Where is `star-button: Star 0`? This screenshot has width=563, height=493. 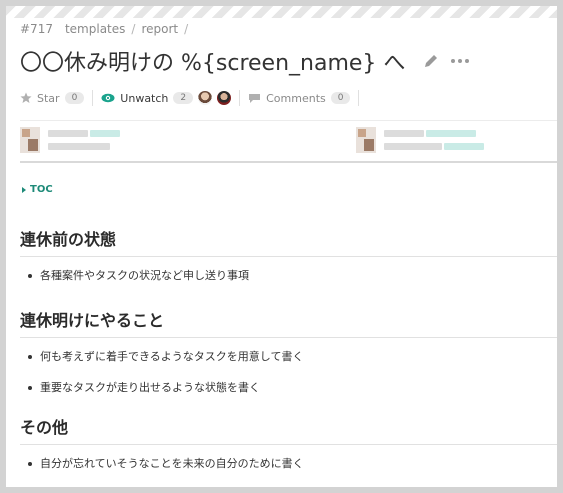 star-button: Star 0 is located at coordinates (52, 98).